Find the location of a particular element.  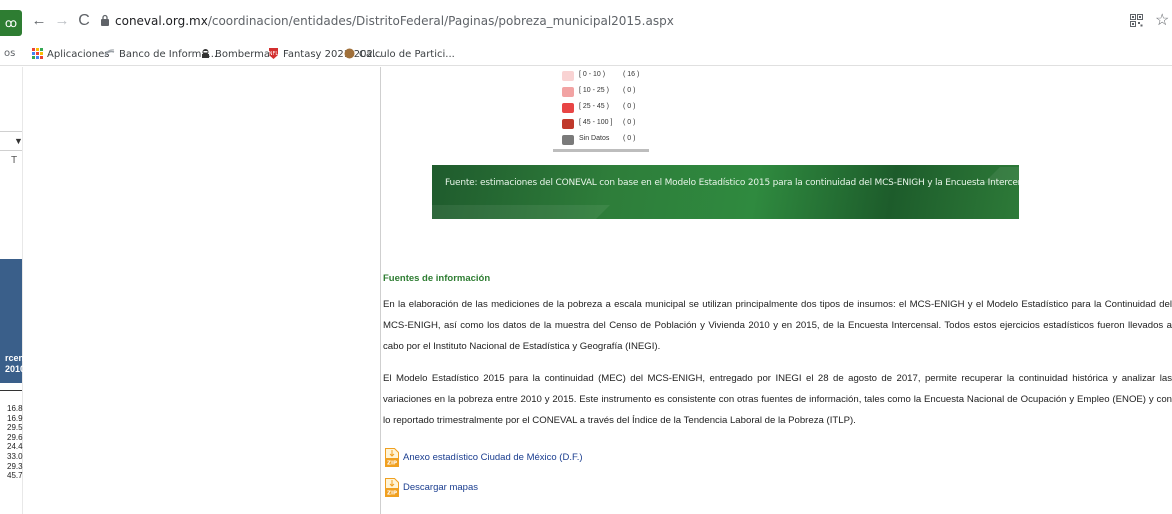

left-table-rule is located at coordinates (11, 390).